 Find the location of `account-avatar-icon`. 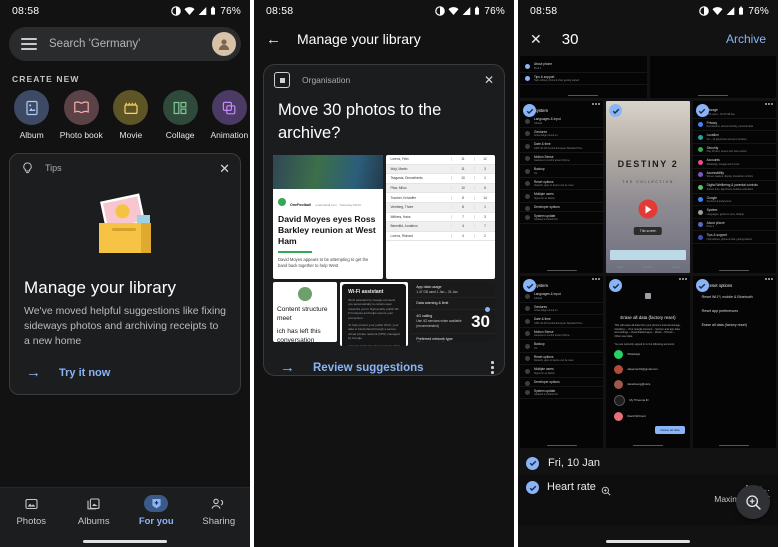

account-avatar-icon is located at coordinates (224, 44).